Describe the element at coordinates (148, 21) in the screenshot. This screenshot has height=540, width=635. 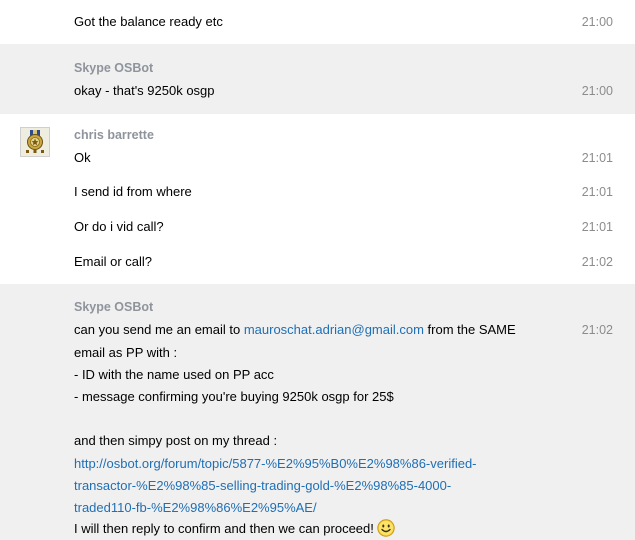
I see `message-text: Got the balance ready etc` at that location.